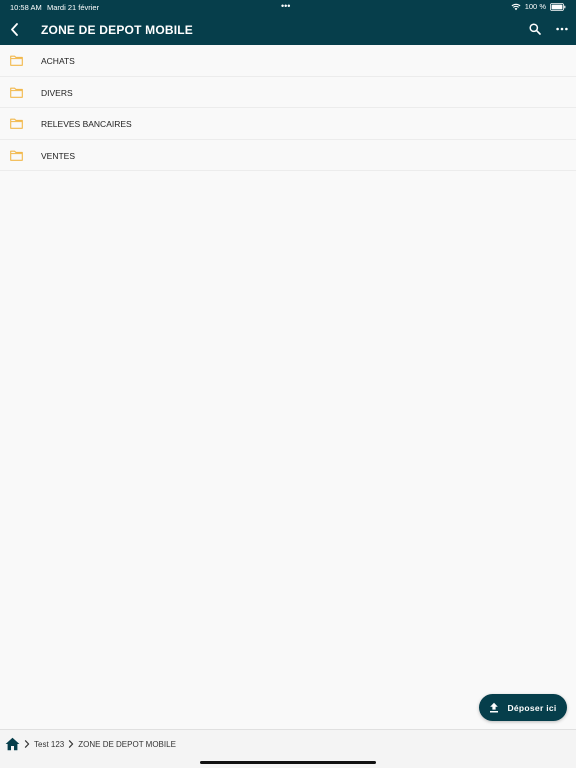  I want to click on upload-button-label: Déposer ici, so click(532, 707).